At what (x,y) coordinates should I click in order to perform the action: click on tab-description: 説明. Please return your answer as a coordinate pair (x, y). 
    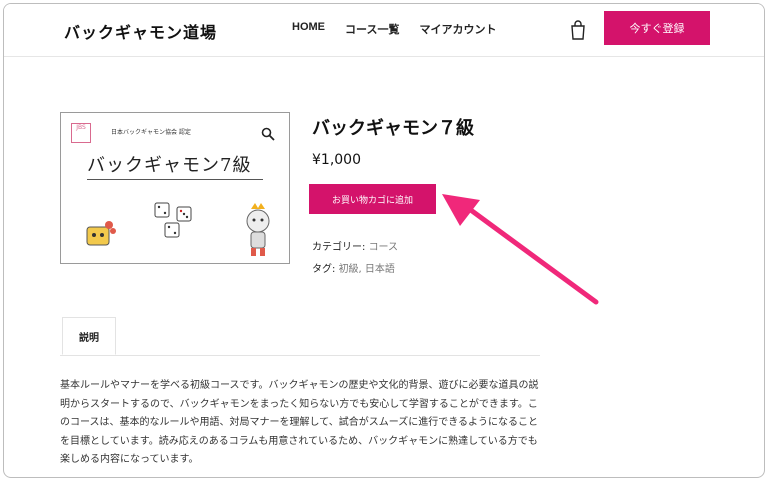
    Looking at the image, I should click on (89, 336).